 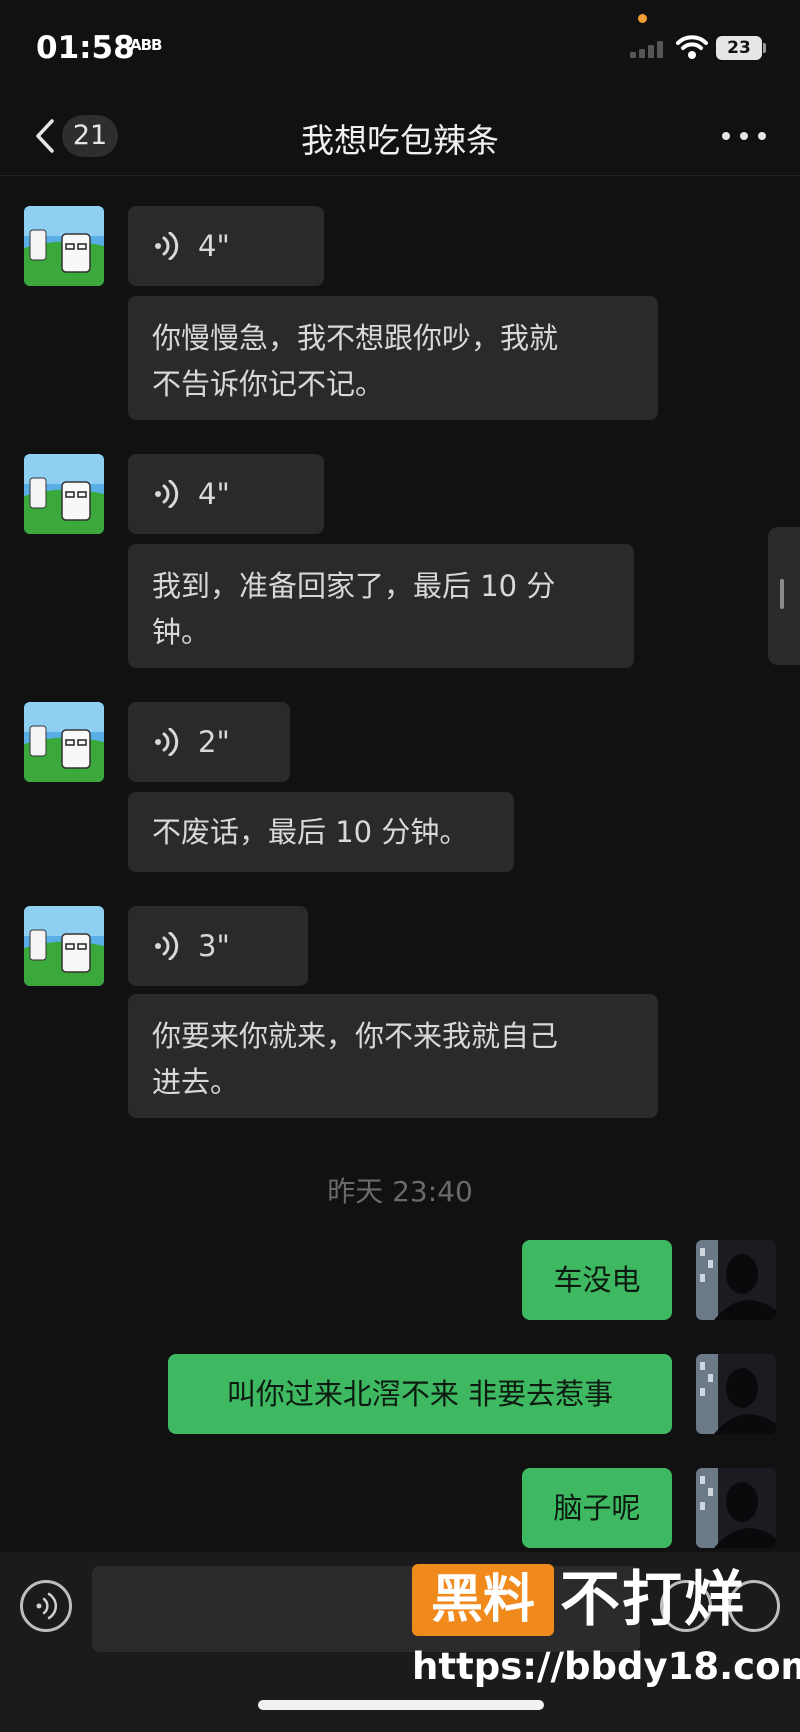 What do you see at coordinates (764, 48) in the screenshot?
I see `battery-cap` at bounding box center [764, 48].